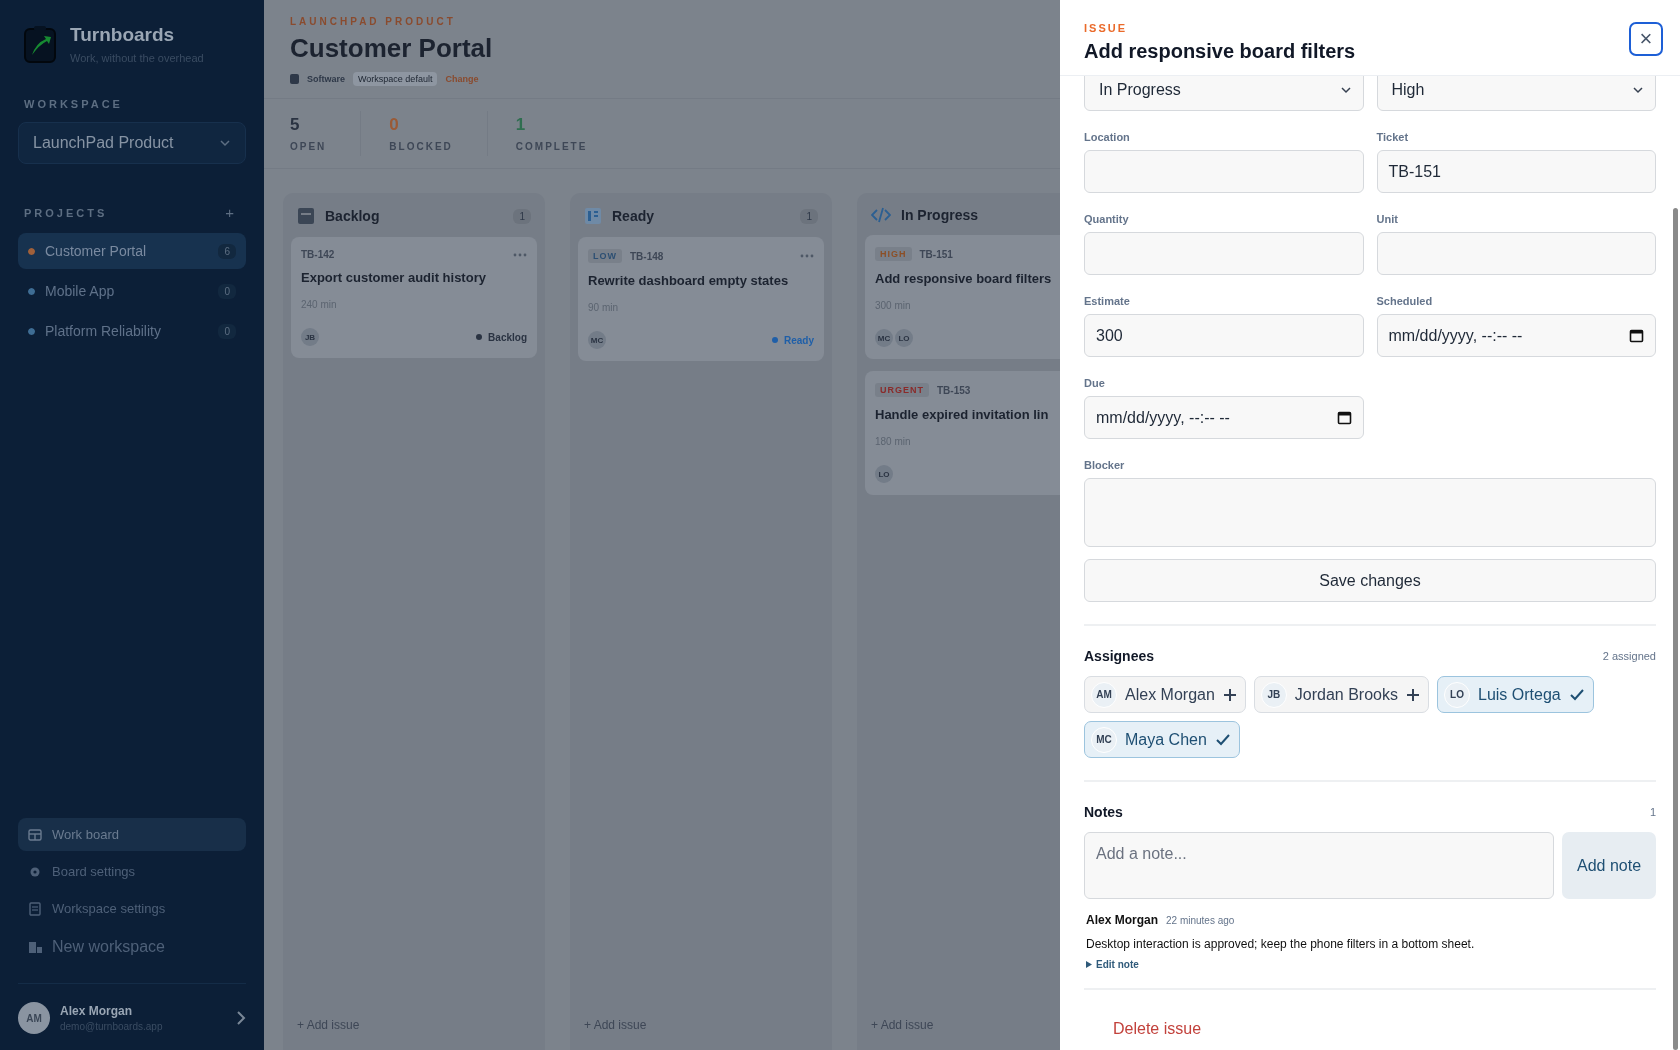 The image size is (1680, 1050). Describe the element at coordinates (1157, 1029) in the screenshot. I see `delete-button: Delete issue` at that location.